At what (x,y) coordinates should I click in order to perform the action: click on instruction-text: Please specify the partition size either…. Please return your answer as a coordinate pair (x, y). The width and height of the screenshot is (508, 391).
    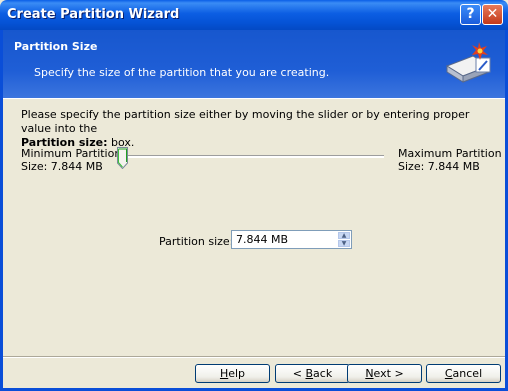
    Looking at the image, I should click on (256, 129).